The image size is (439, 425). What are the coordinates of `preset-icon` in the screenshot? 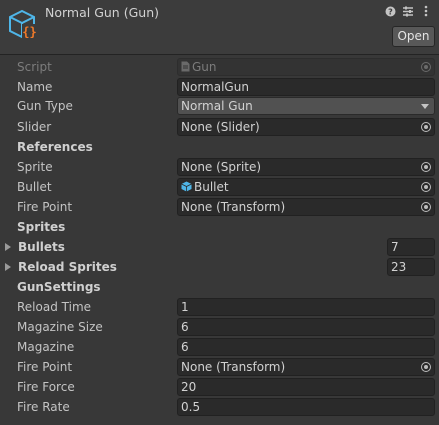 It's located at (408, 11).